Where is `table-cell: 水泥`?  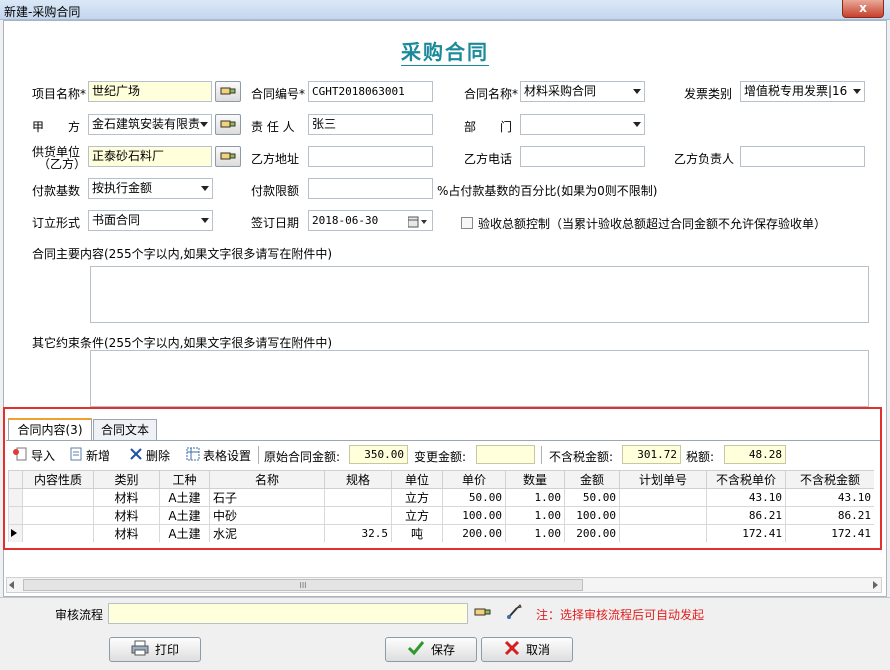
table-cell: 水泥 is located at coordinates (267, 533).